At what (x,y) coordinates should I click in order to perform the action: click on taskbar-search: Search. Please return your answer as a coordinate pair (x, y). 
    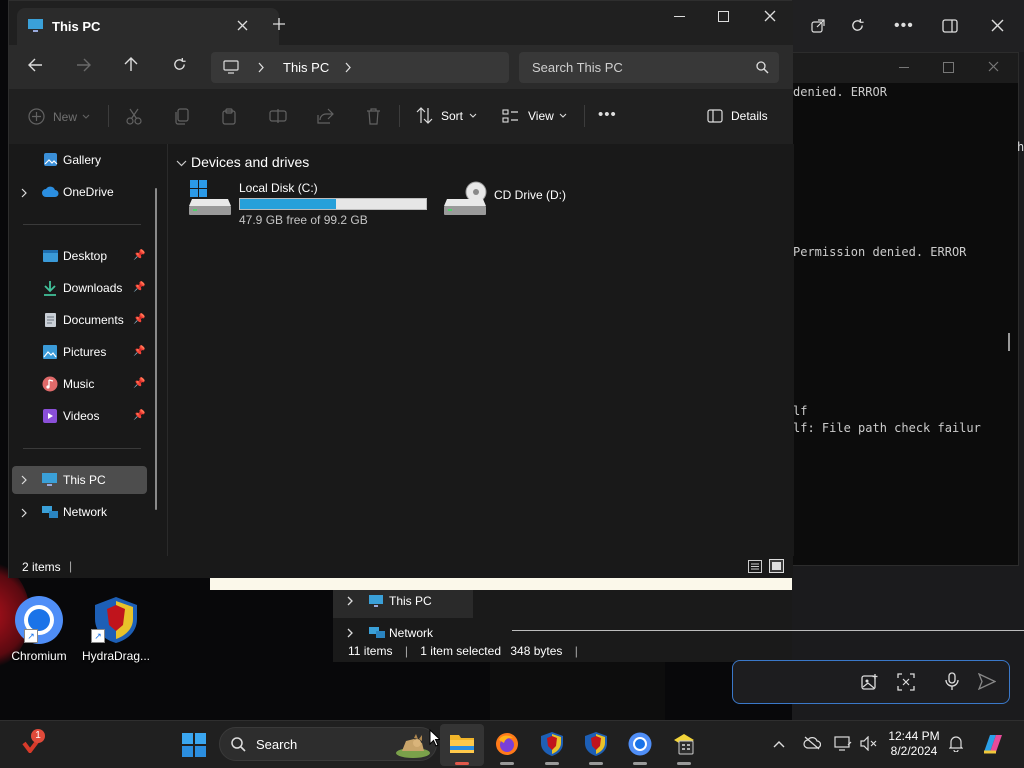
    Looking at the image, I should click on (328, 744).